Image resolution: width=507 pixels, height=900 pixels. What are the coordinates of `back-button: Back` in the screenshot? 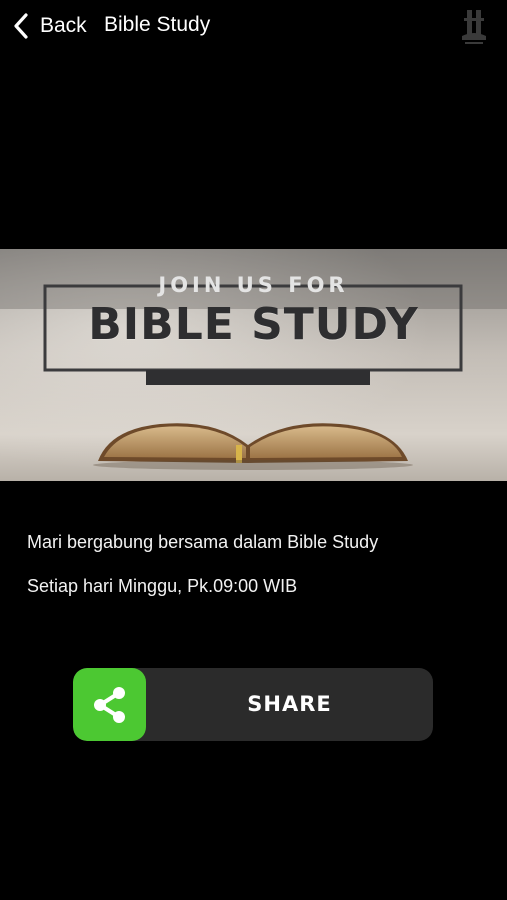 It's located at (47, 26).